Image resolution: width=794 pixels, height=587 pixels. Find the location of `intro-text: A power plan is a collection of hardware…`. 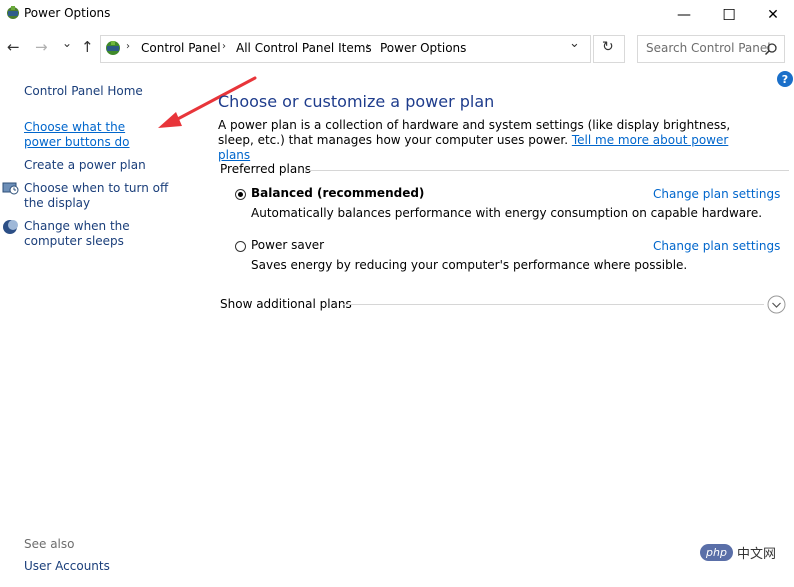

intro-text: A power plan is a collection of hardware… is located at coordinates (490, 140).